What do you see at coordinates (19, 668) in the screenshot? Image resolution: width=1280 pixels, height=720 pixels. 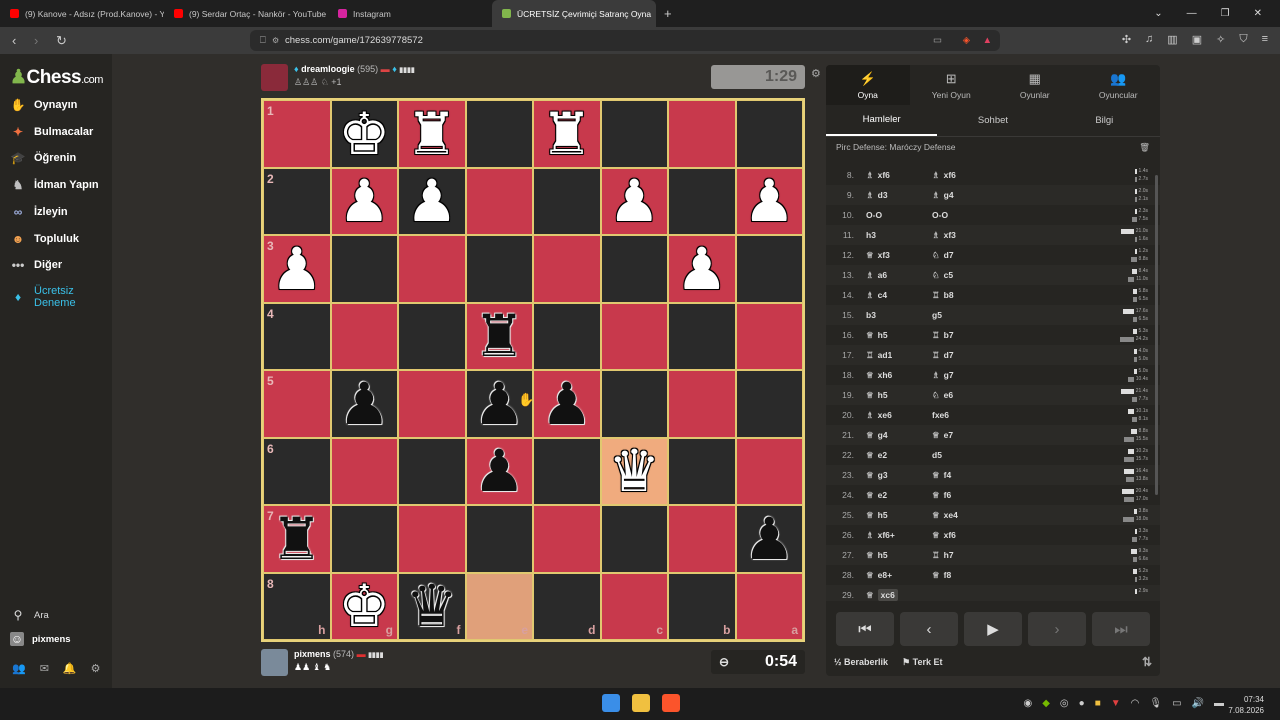 I see `friends-icon: 👥` at bounding box center [19, 668].